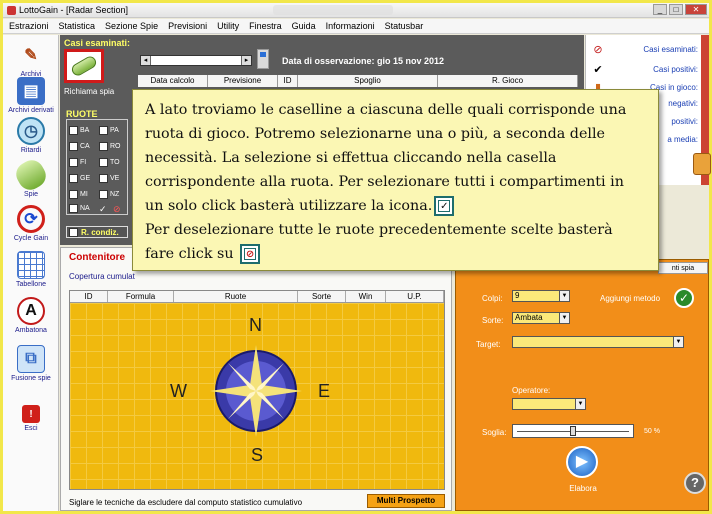 The image size is (712, 514). Describe the element at coordinates (648, 49) in the screenshot. I see `stat-casi-esaminati: ⊘ Casi esaminati:` at that location.